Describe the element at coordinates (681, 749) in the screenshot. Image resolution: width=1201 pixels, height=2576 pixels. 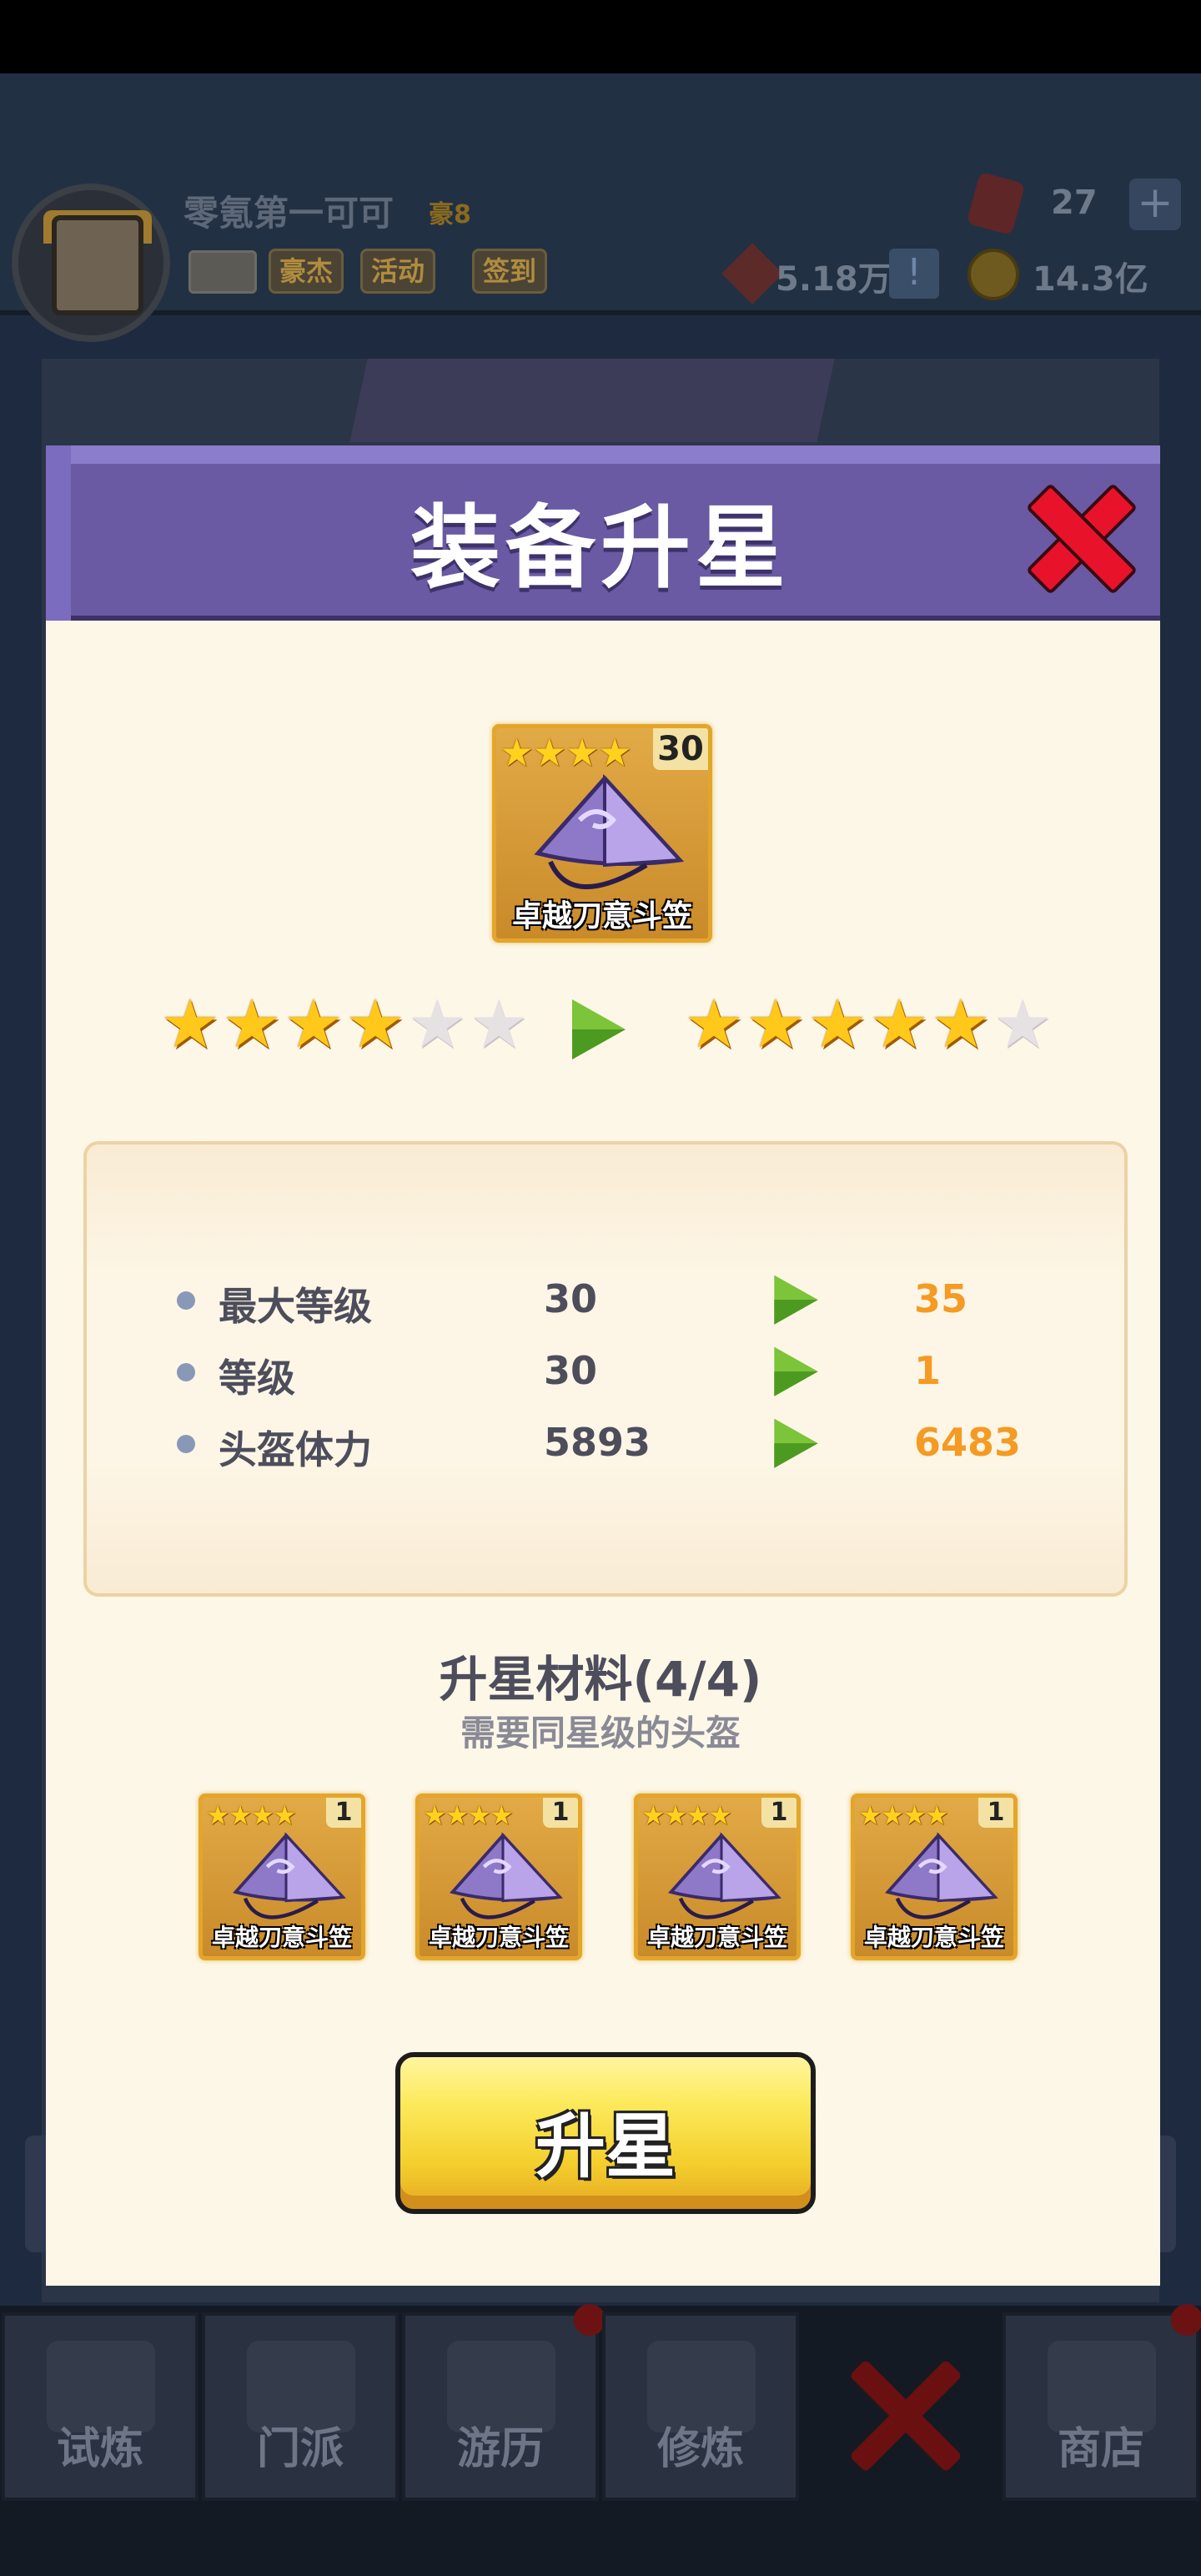
I see `card-level: 30` at that location.